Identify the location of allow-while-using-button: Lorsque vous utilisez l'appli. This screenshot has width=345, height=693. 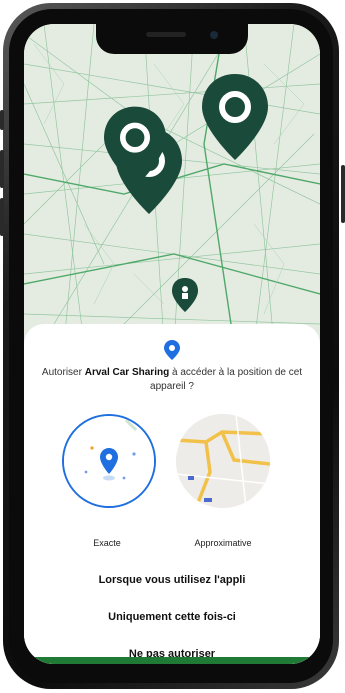
(172, 580).